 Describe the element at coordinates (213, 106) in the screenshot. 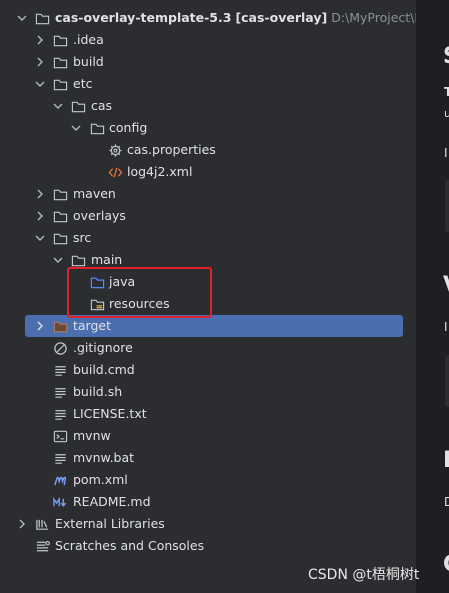

I see `tree-row-cas: cas` at that location.